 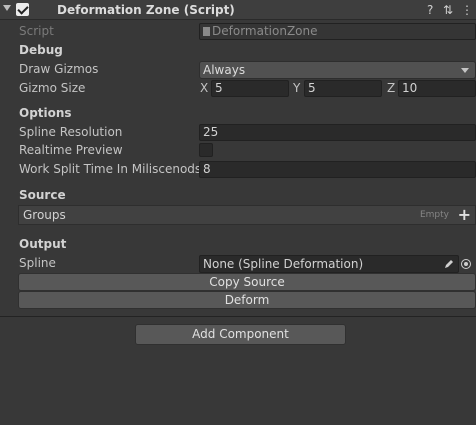 I want to click on groups-empty-badge: Empty, so click(x=434, y=215).